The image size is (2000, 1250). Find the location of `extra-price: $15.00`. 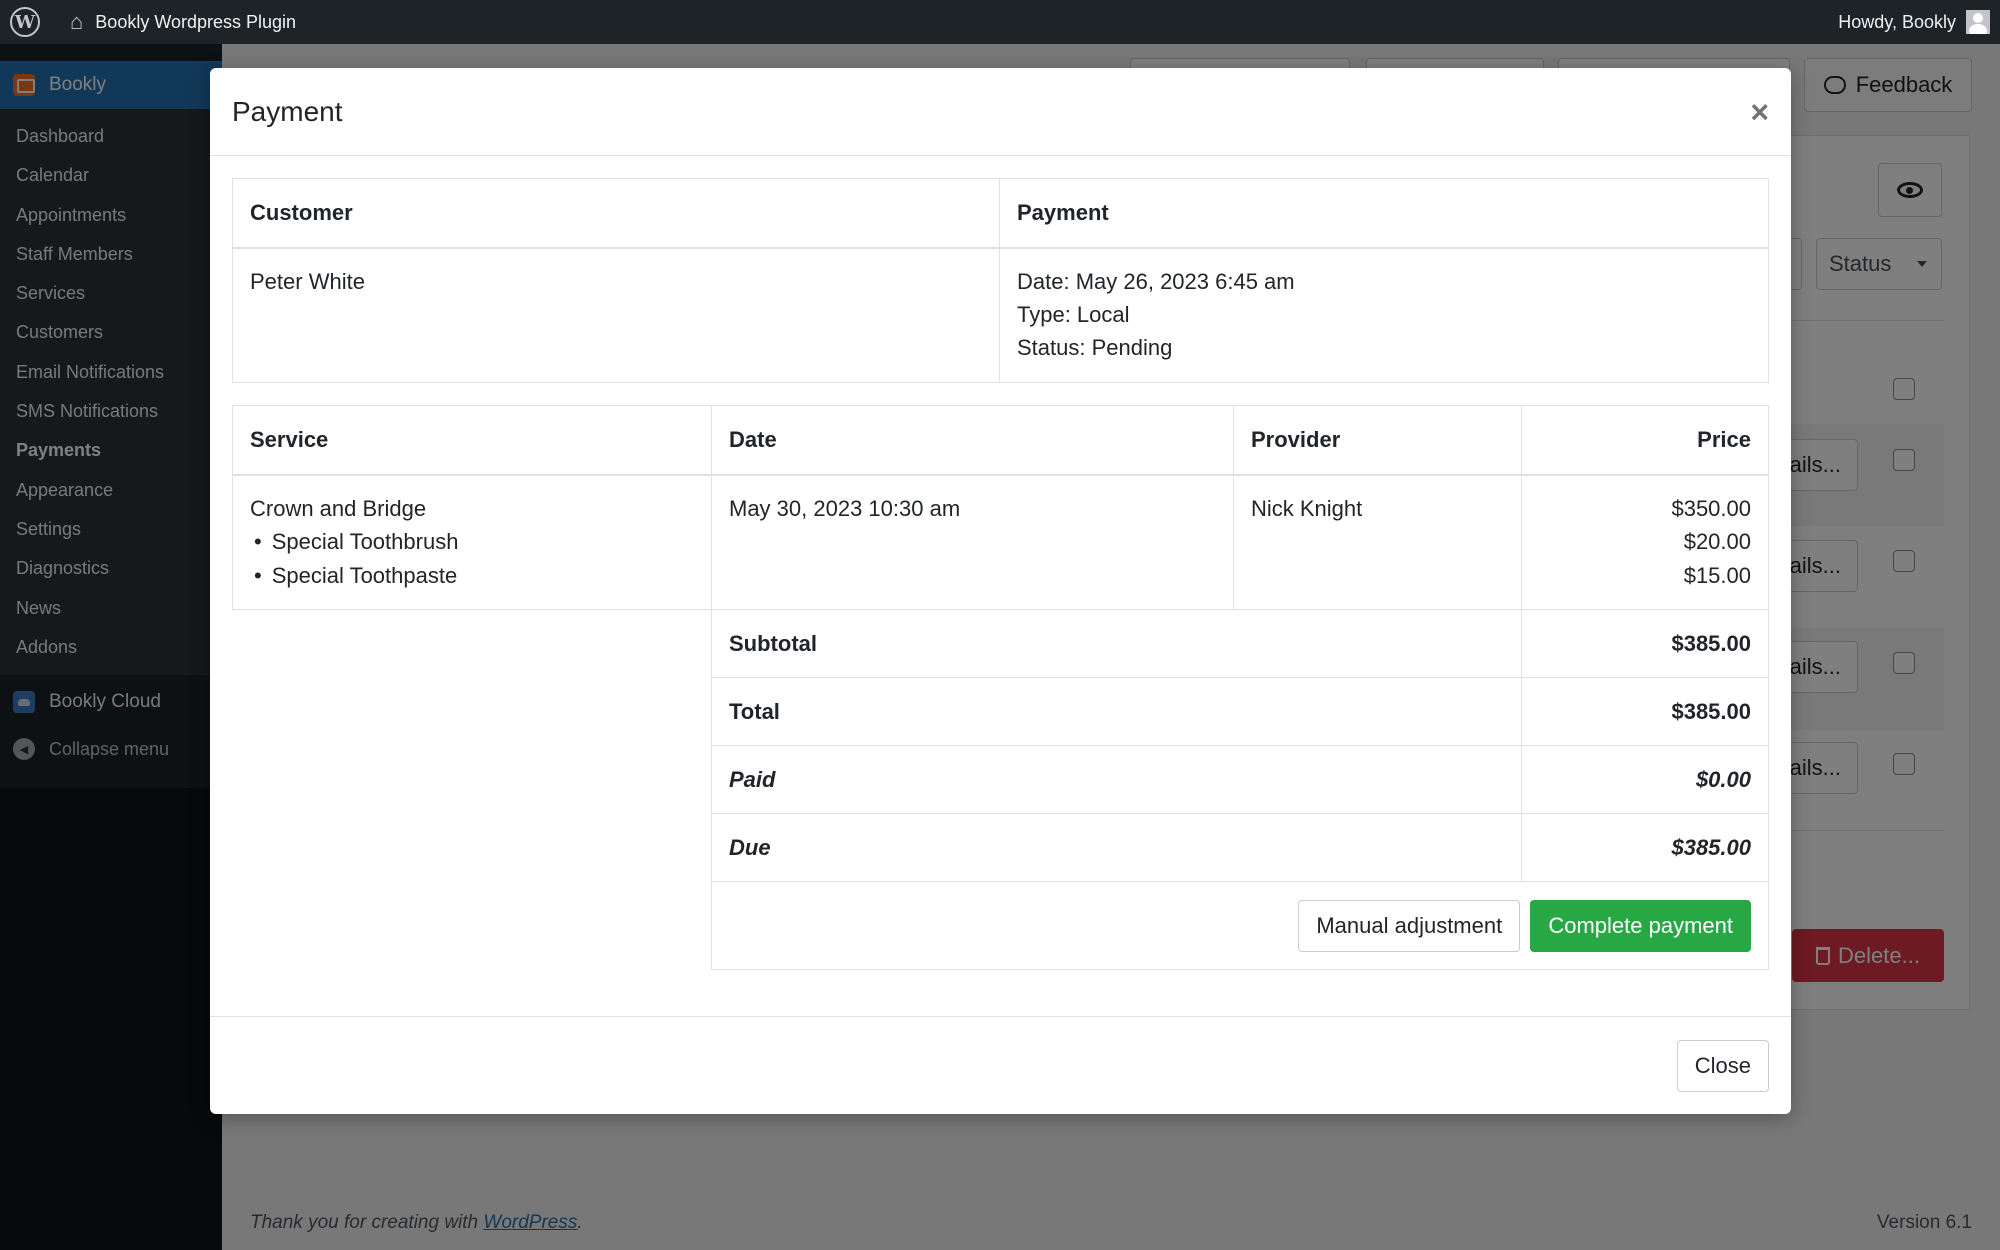

extra-price: $15.00 is located at coordinates (1717, 575).